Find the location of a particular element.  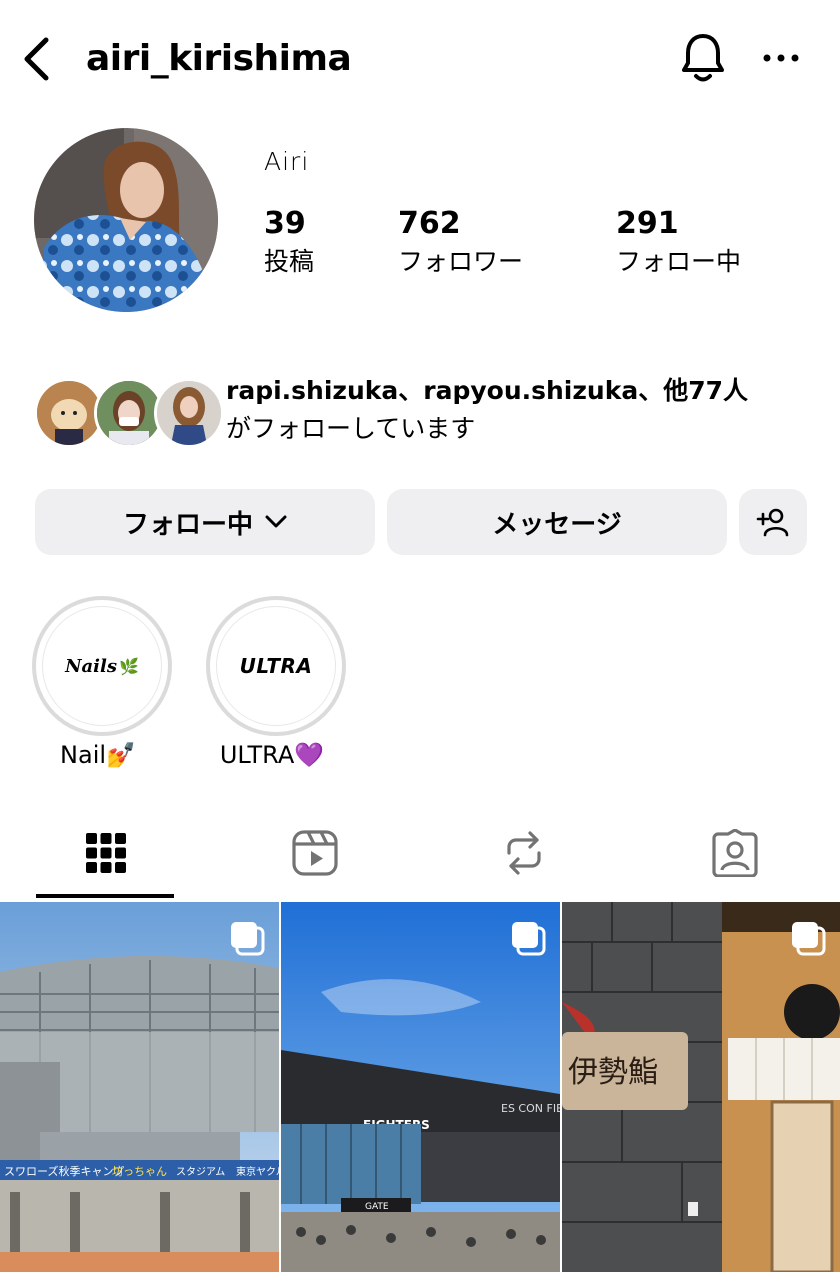

followed-by-names: rapi.shizuka、rapyou.shizuka is located at coordinates (432, 390).